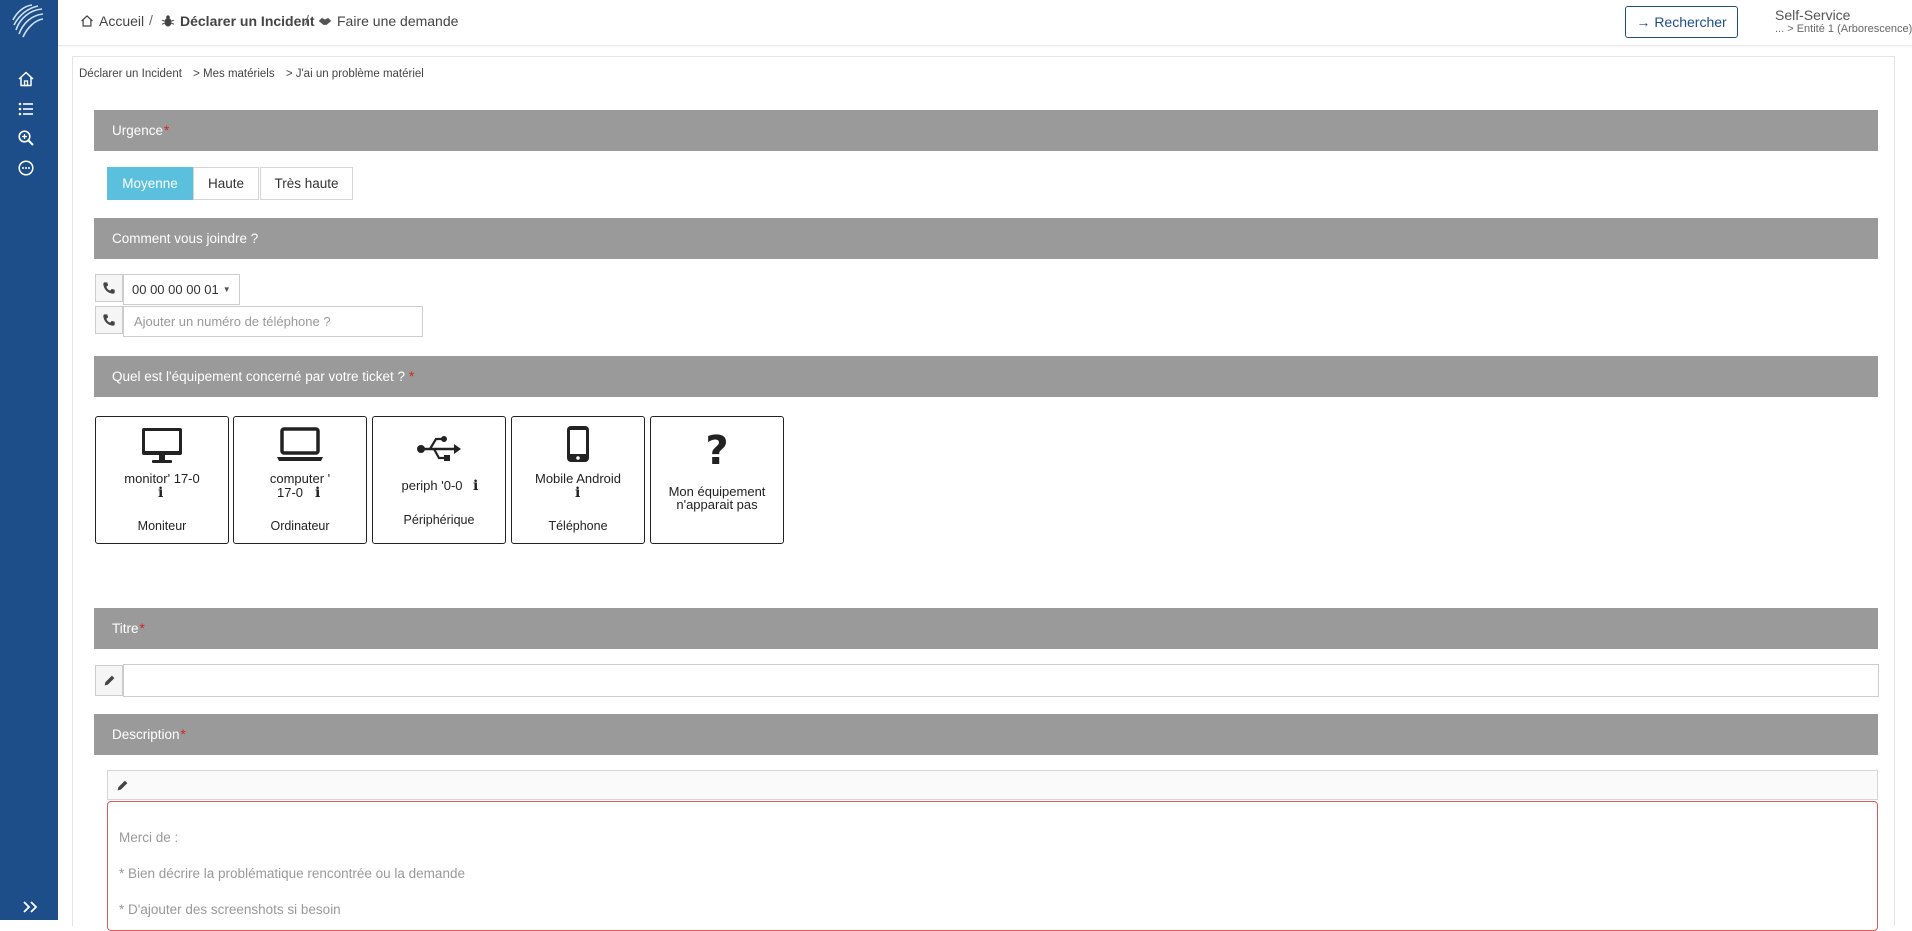 Image resolution: width=1912 pixels, height=931 pixels. What do you see at coordinates (986, 734) in the screenshot?
I see `section-description-header: Description *` at bounding box center [986, 734].